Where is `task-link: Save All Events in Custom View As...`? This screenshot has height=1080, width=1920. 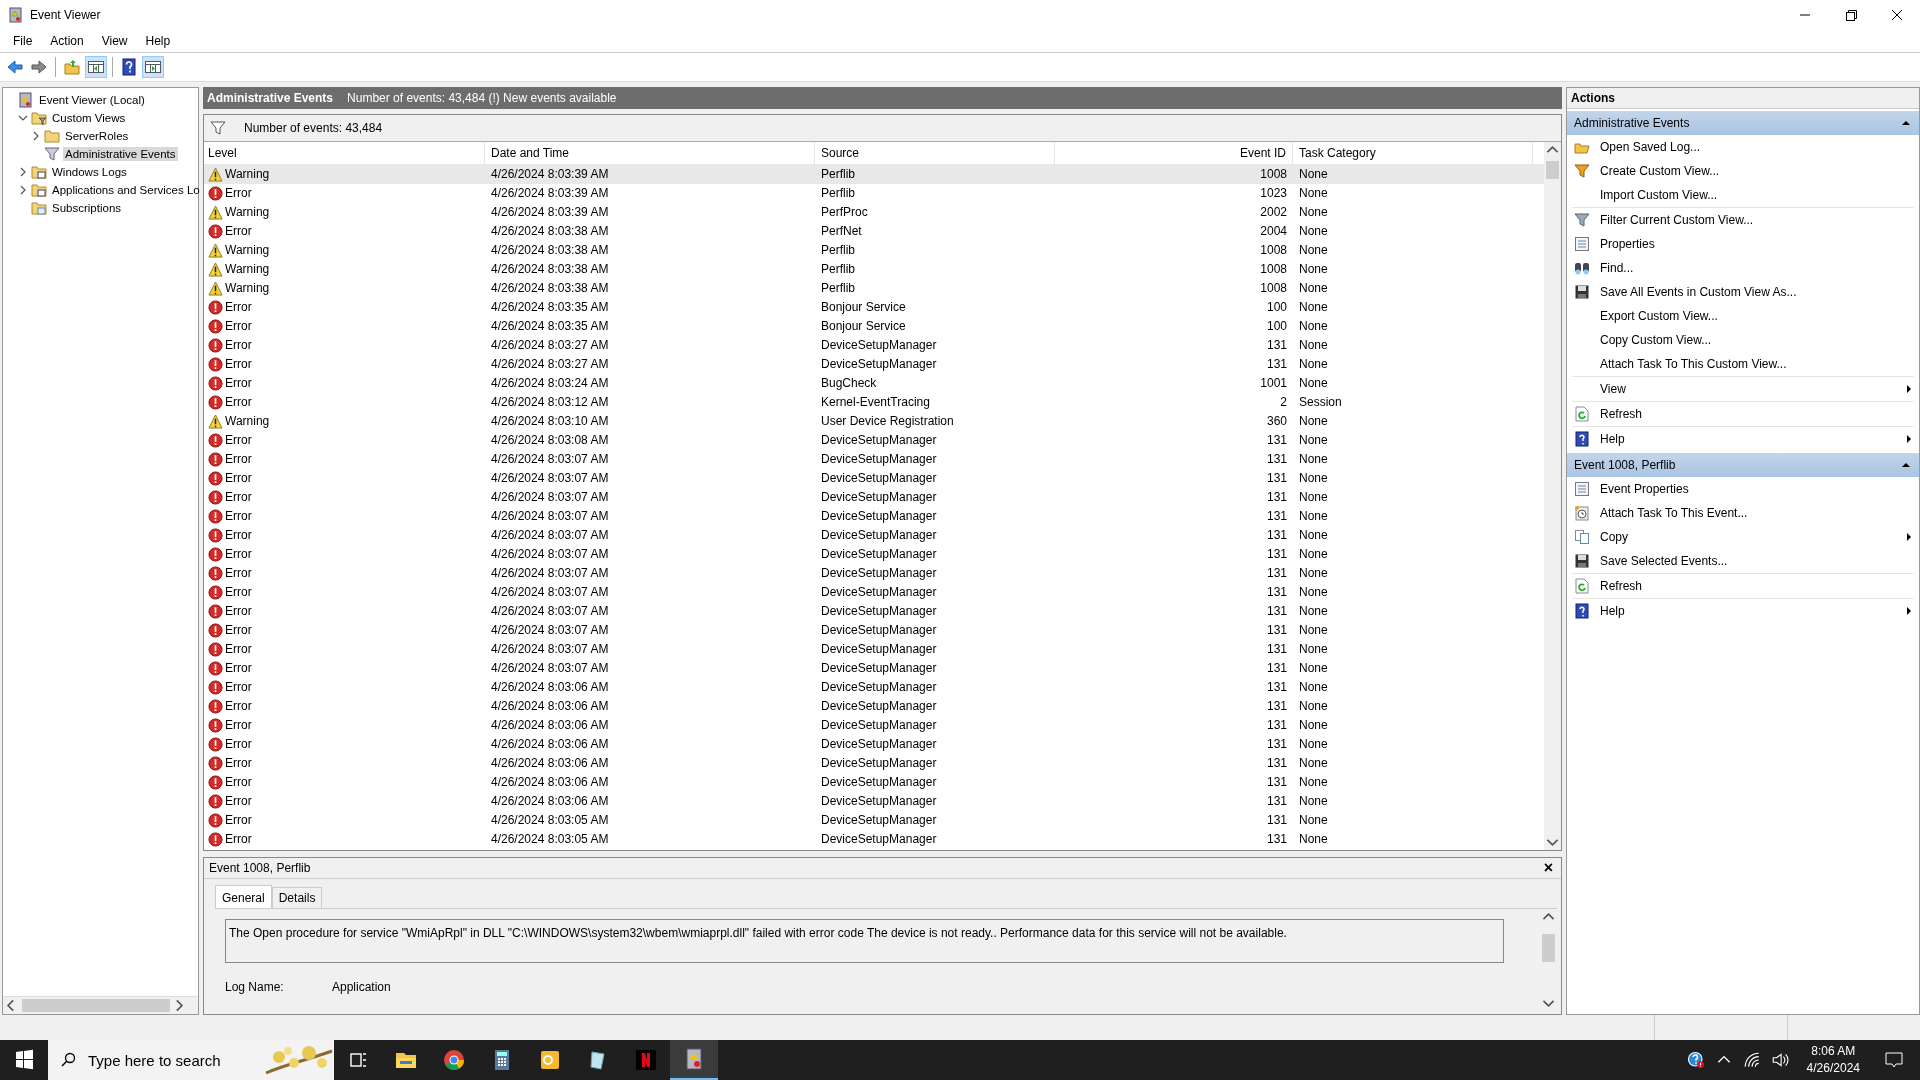
task-link: Save All Events in Custom View As... is located at coordinates (1698, 292).